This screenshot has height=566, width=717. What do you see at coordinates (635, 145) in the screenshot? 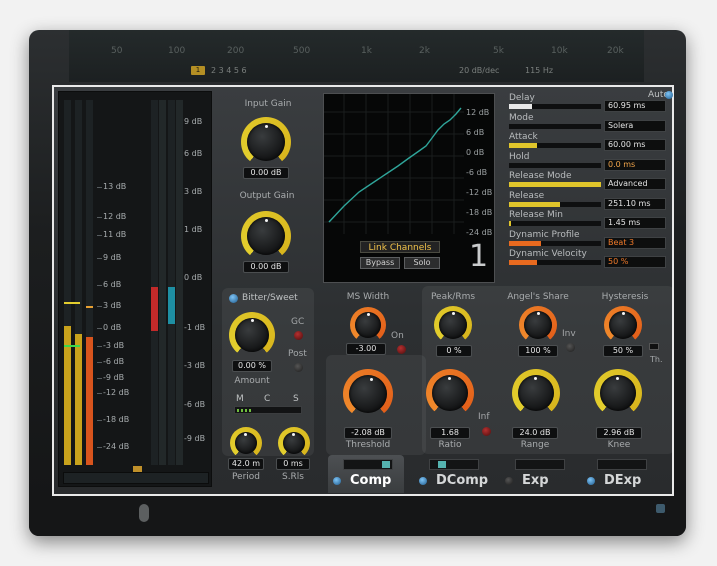
I see `parameter-value: 60.00 ms` at bounding box center [635, 145].